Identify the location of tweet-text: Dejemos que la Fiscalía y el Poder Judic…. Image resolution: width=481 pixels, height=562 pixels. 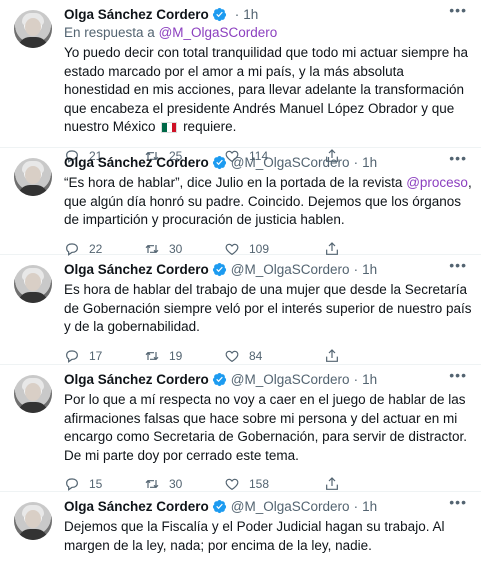
(254, 536).